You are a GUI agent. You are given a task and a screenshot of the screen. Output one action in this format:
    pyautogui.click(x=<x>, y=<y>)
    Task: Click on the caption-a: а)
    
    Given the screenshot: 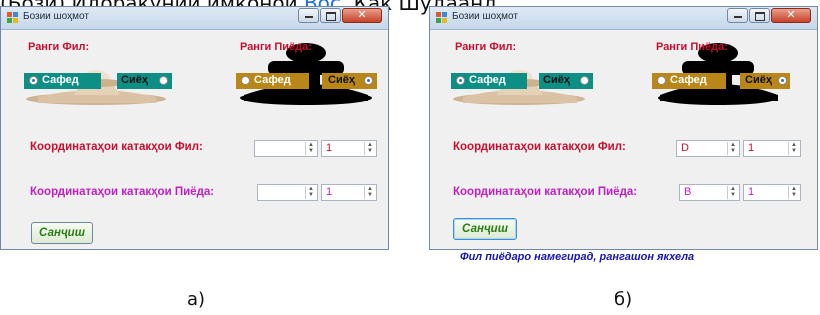 What is the action you would take?
    pyautogui.click(x=196, y=299)
    